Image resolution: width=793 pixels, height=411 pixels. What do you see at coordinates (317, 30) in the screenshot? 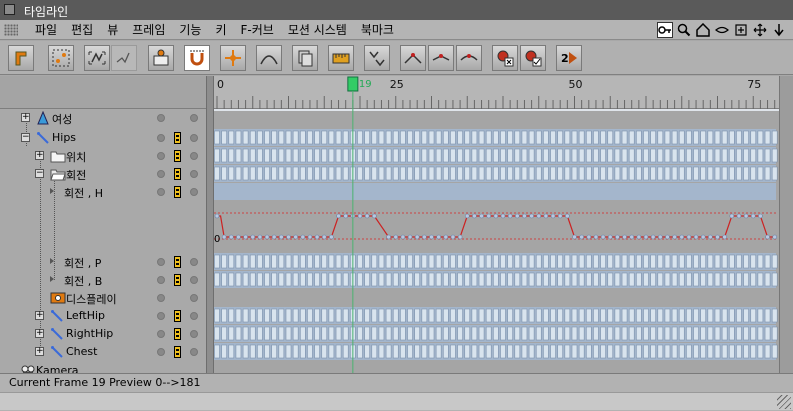
I see `menu-item: 모션 시스템` at bounding box center [317, 30].